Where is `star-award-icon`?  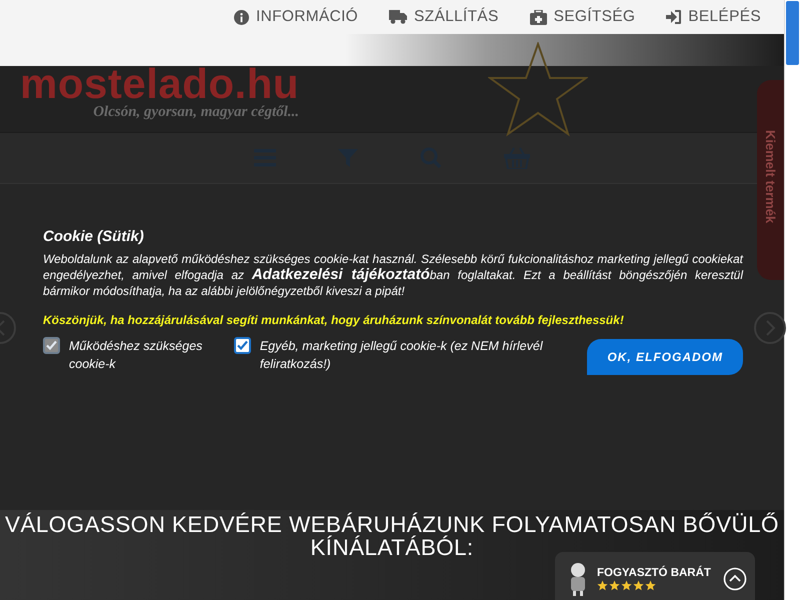
star-award-icon is located at coordinates (538, 89).